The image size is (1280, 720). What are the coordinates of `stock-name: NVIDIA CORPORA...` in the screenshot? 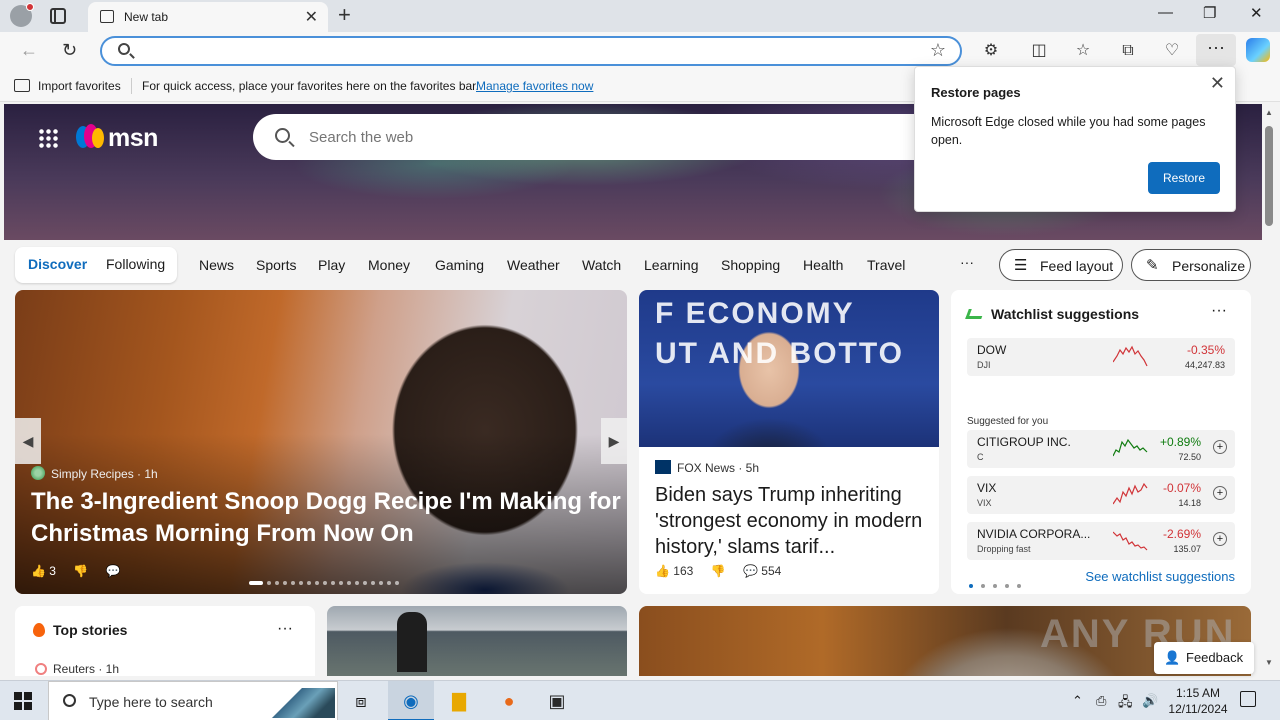 It's located at (1034, 534).